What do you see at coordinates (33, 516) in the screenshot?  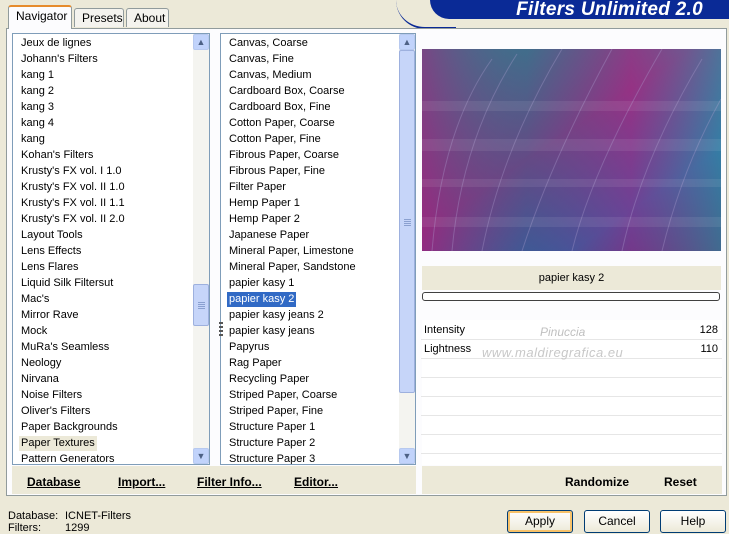 I see `status-database-label: Database:` at bounding box center [33, 516].